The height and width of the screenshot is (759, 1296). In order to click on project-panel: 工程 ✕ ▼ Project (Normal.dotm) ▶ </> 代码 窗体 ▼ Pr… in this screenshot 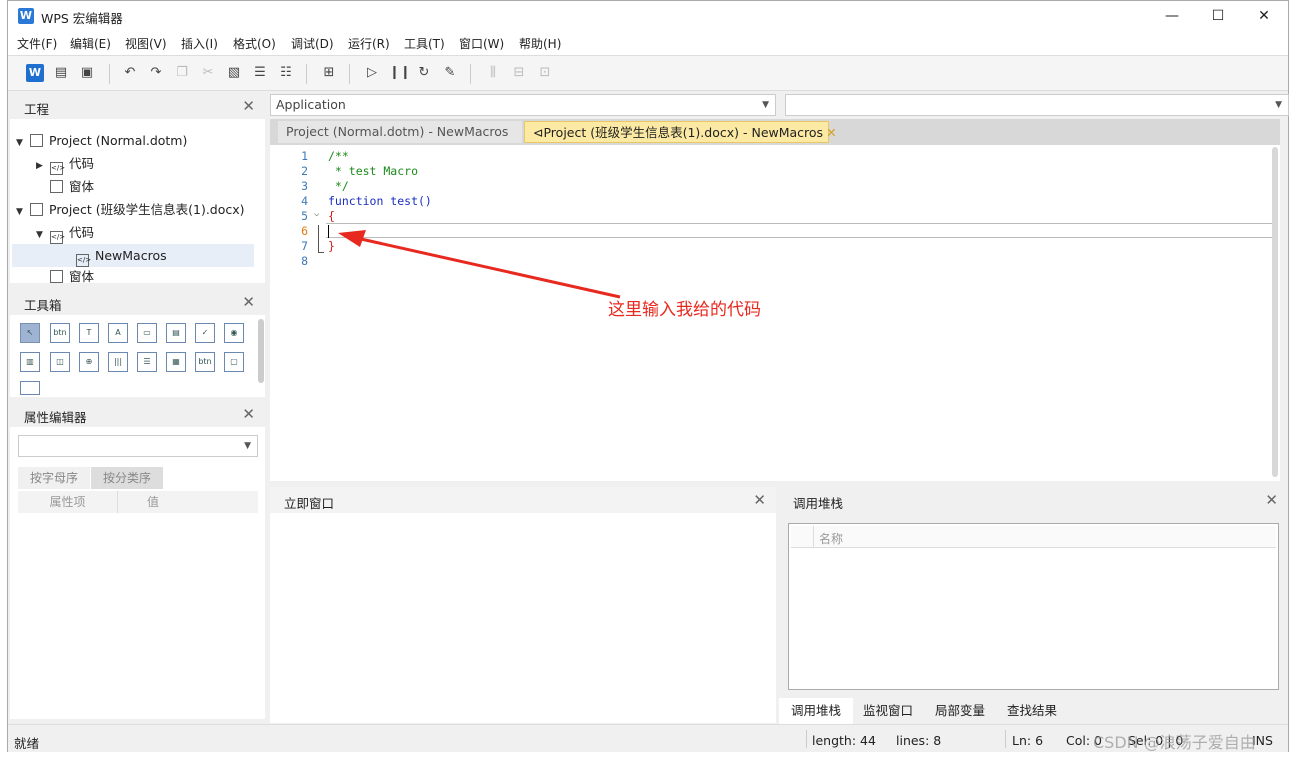, I will do `click(137, 188)`.